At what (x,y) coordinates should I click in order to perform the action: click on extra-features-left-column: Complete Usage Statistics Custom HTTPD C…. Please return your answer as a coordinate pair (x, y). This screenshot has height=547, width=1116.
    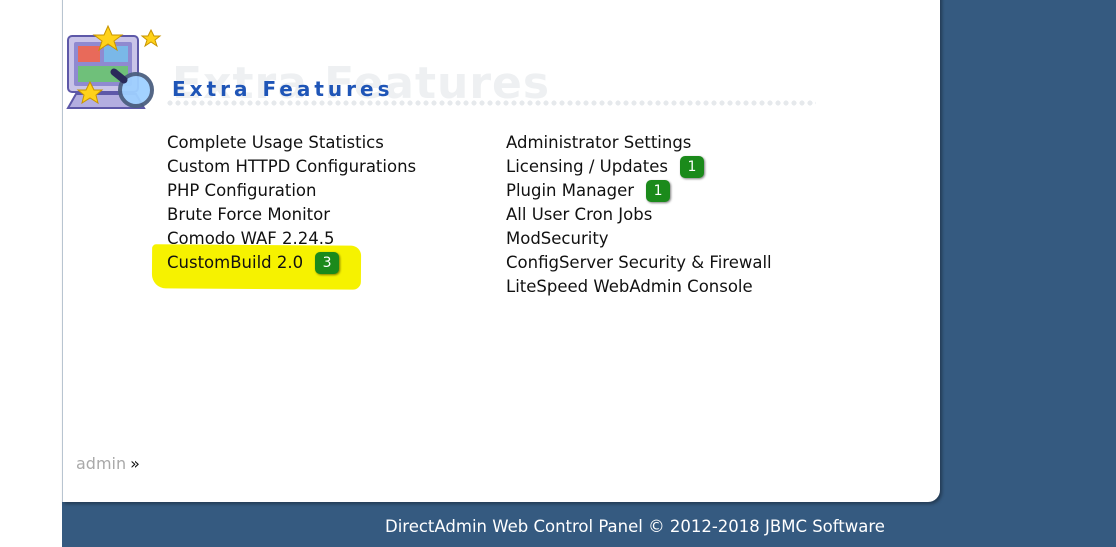
    Looking at the image, I should click on (291, 203).